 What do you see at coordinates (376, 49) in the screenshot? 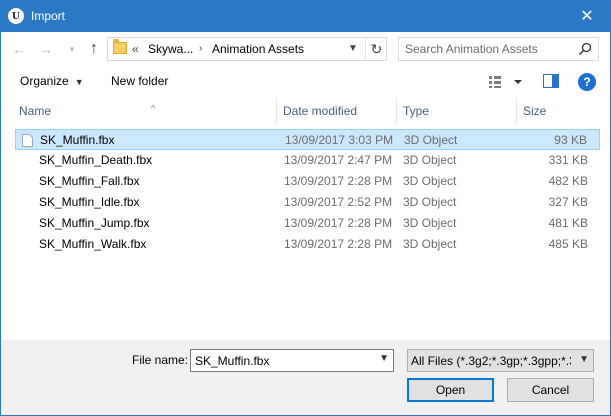
I see `refresh-icon: ↻` at bounding box center [376, 49].